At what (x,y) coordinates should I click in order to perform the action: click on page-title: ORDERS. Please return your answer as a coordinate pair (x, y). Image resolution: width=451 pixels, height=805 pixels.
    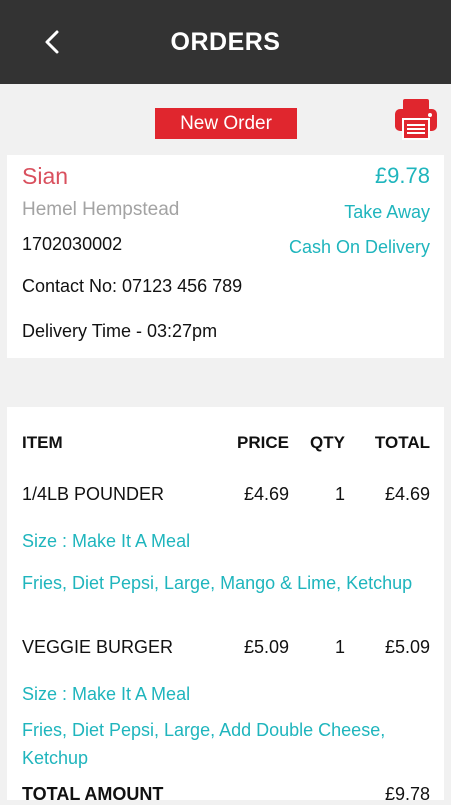
    Looking at the image, I should click on (225, 41).